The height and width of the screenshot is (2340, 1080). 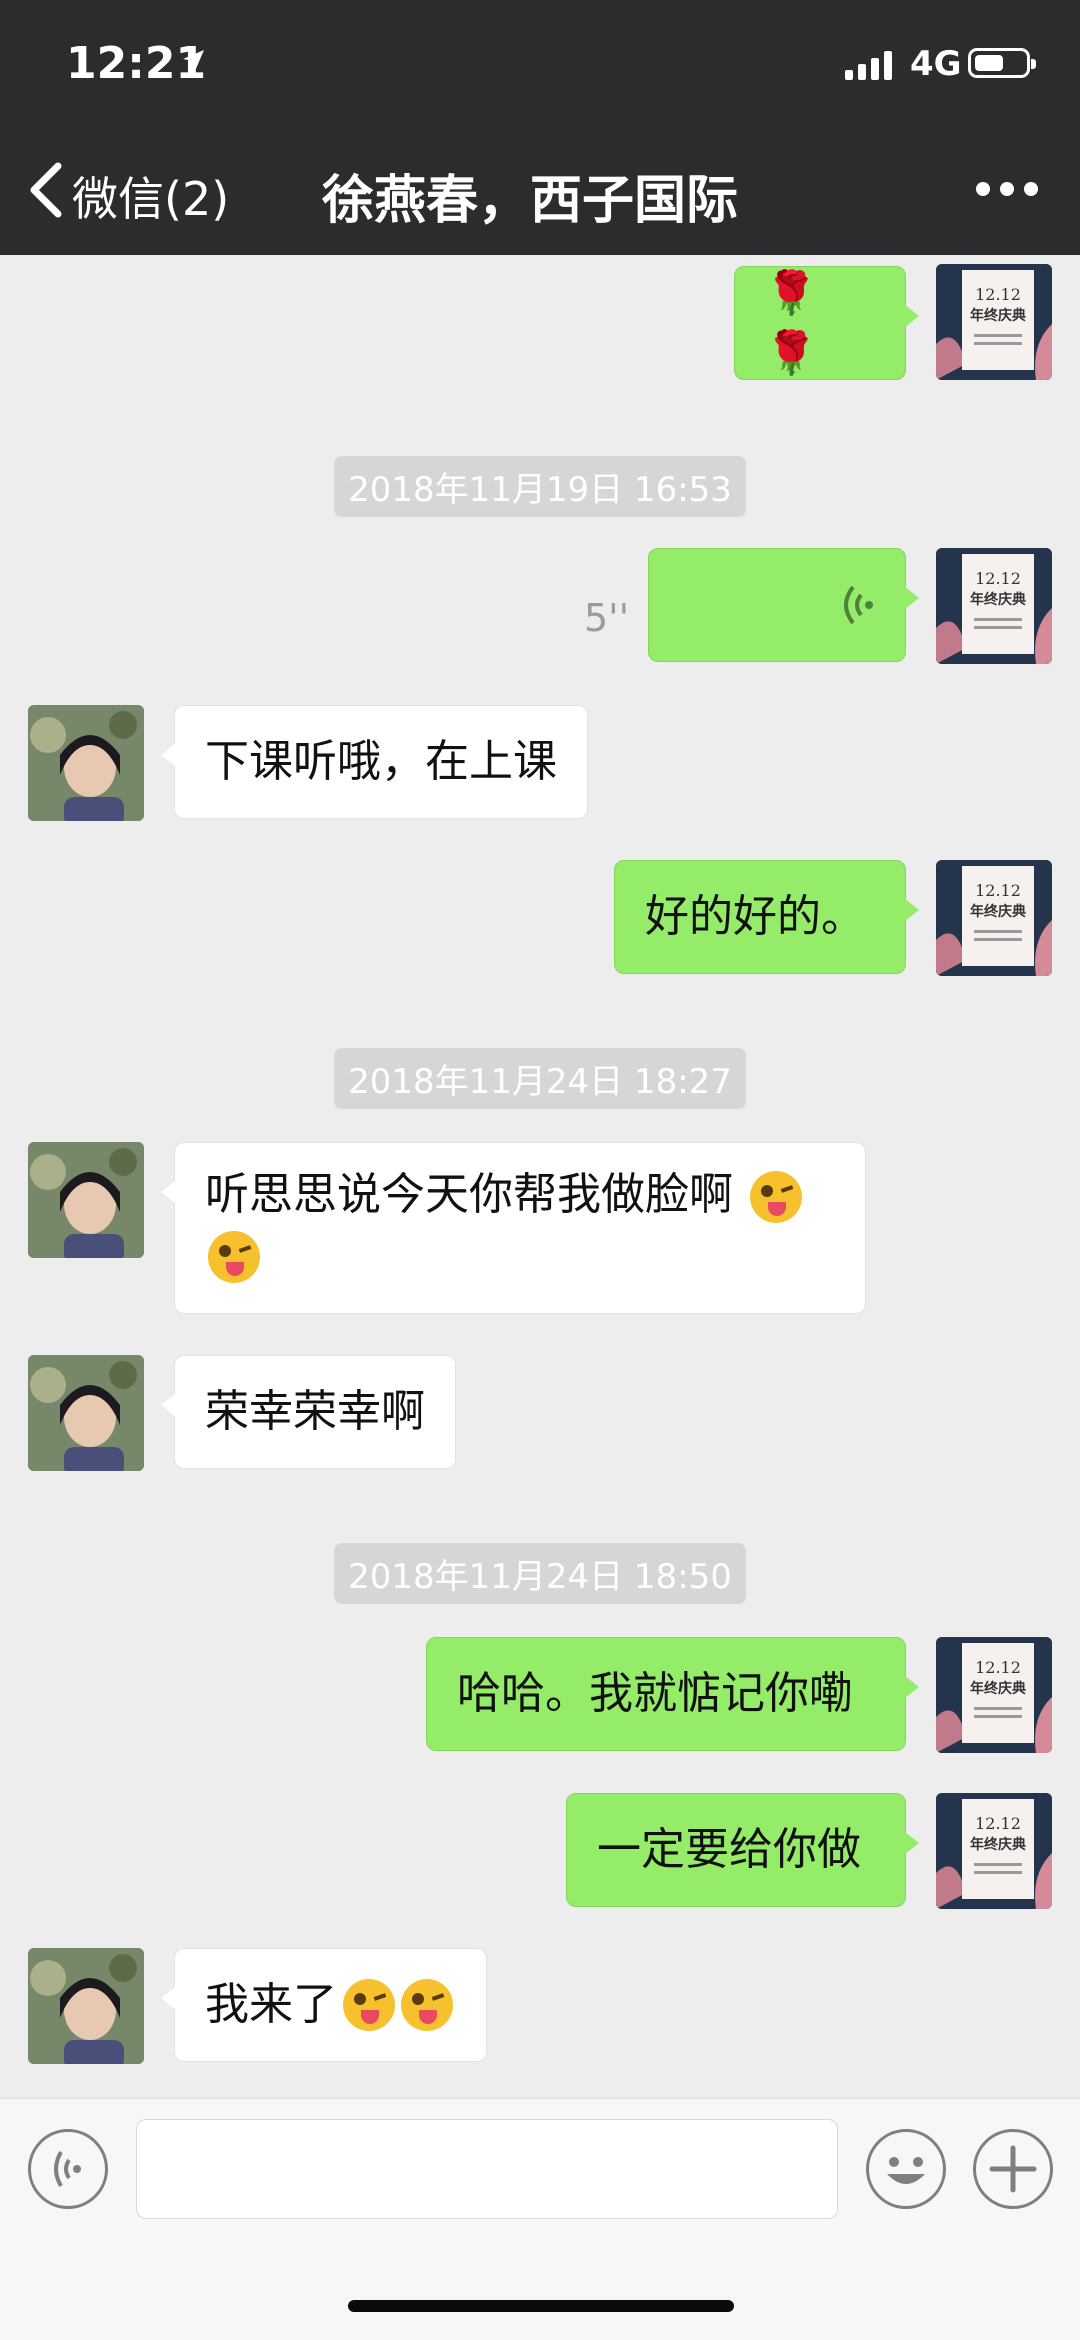 I want to click on message-bubble-incoming: 荣幸荣幸啊, so click(x=308, y=1412).